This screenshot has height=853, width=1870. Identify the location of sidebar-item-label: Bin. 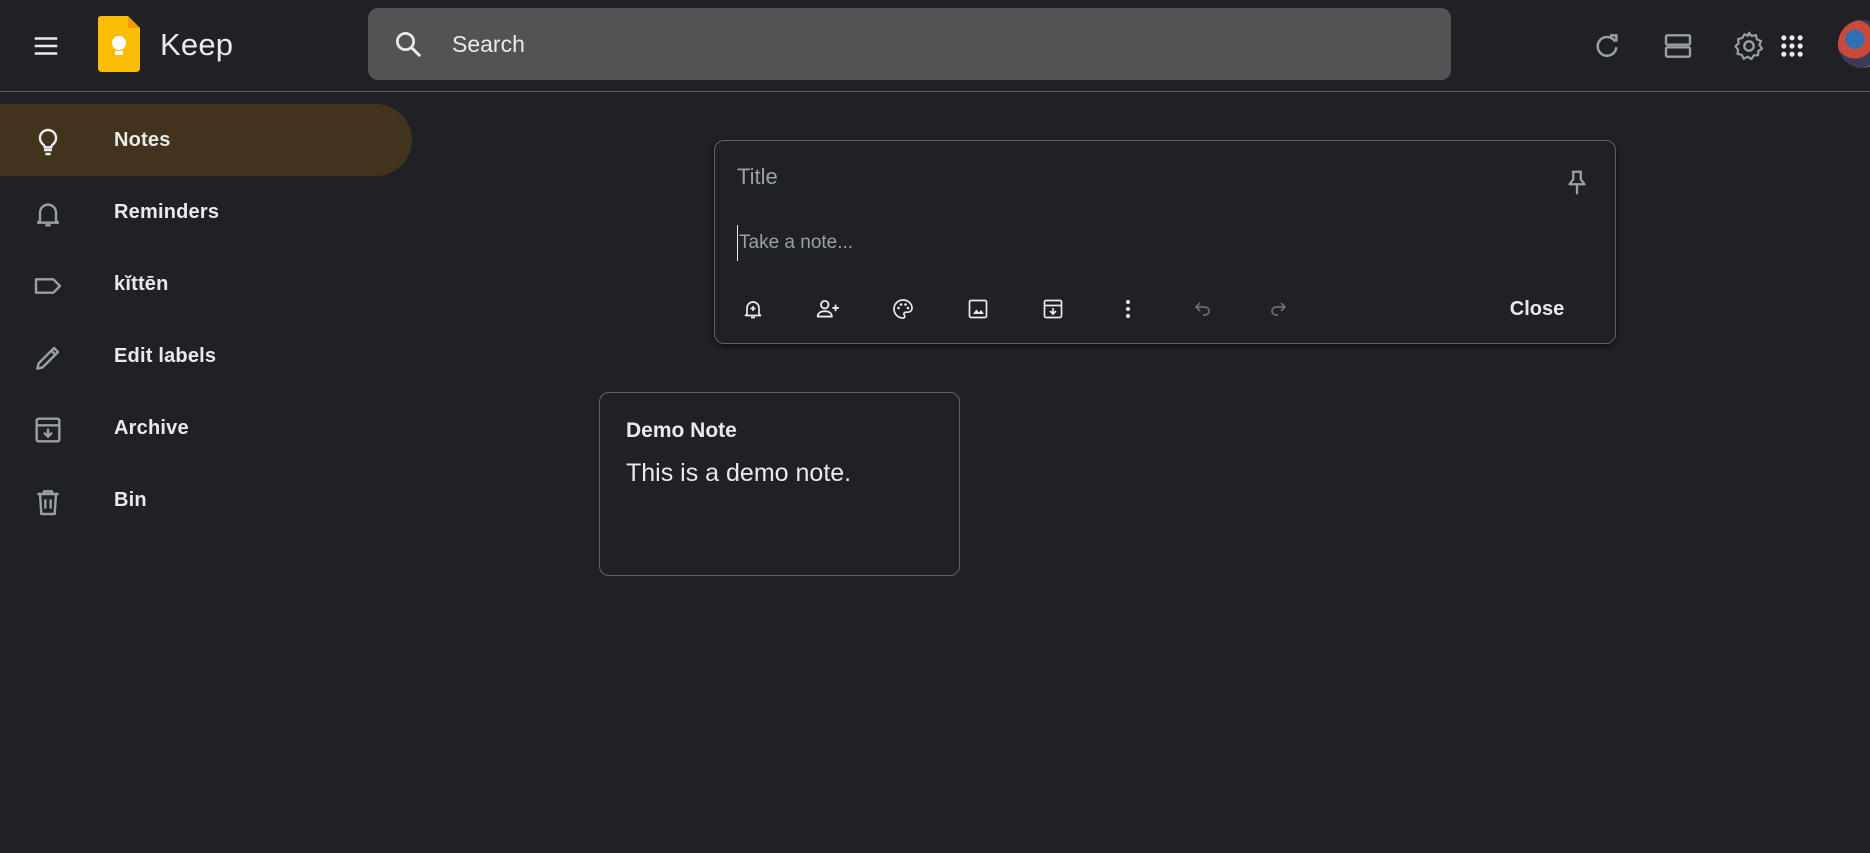
(130, 499).